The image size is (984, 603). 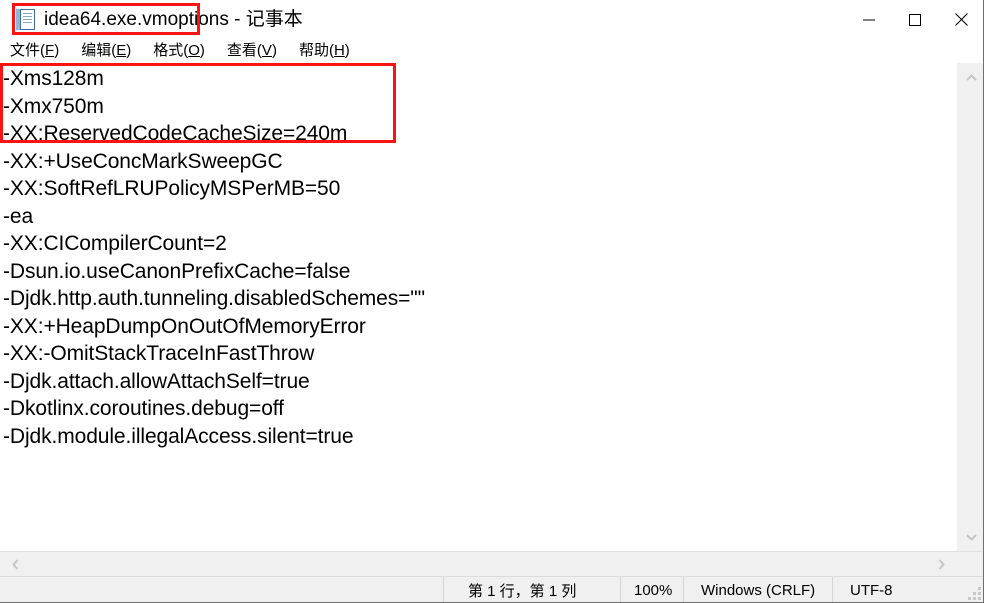 I want to click on minimize-icon, so click(x=869, y=19).